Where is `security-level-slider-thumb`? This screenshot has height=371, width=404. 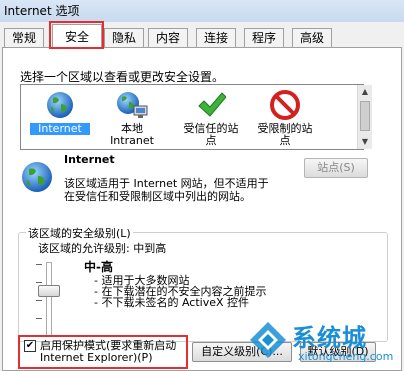
security-level-slider-thumb is located at coordinates (49, 291).